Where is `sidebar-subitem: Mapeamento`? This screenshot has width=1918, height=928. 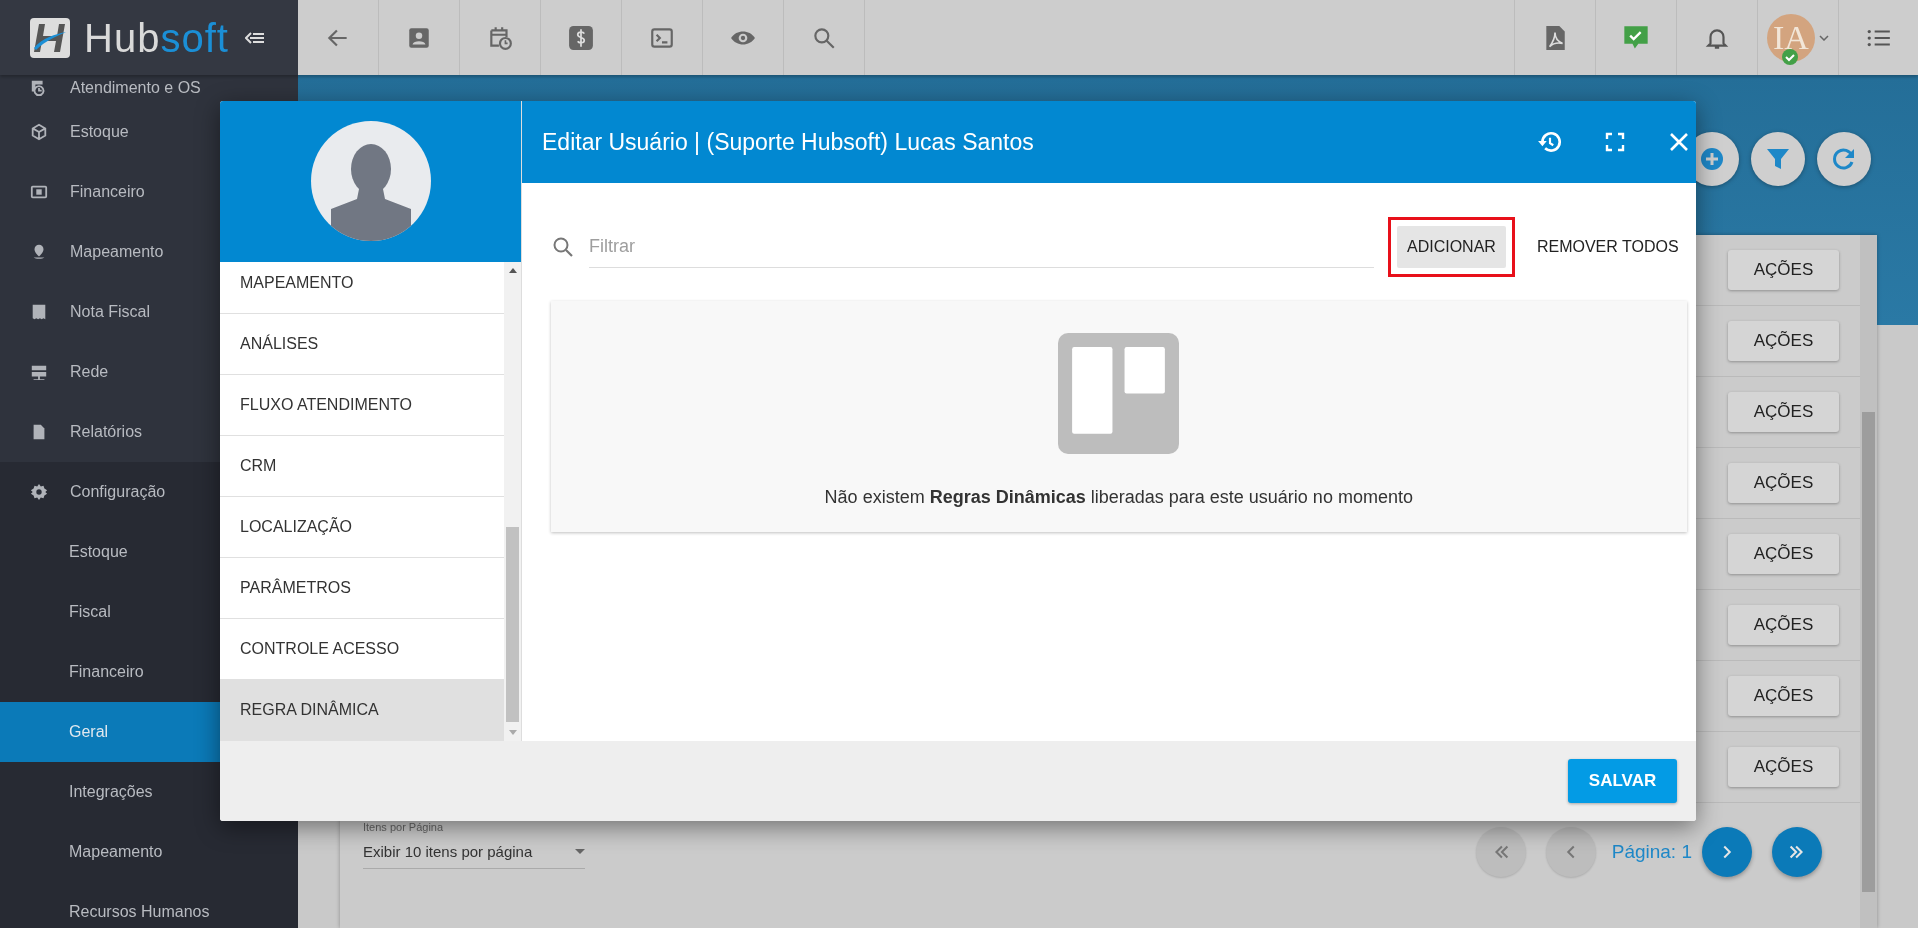
sidebar-subitem: Mapeamento is located at coordinates (149, 852).